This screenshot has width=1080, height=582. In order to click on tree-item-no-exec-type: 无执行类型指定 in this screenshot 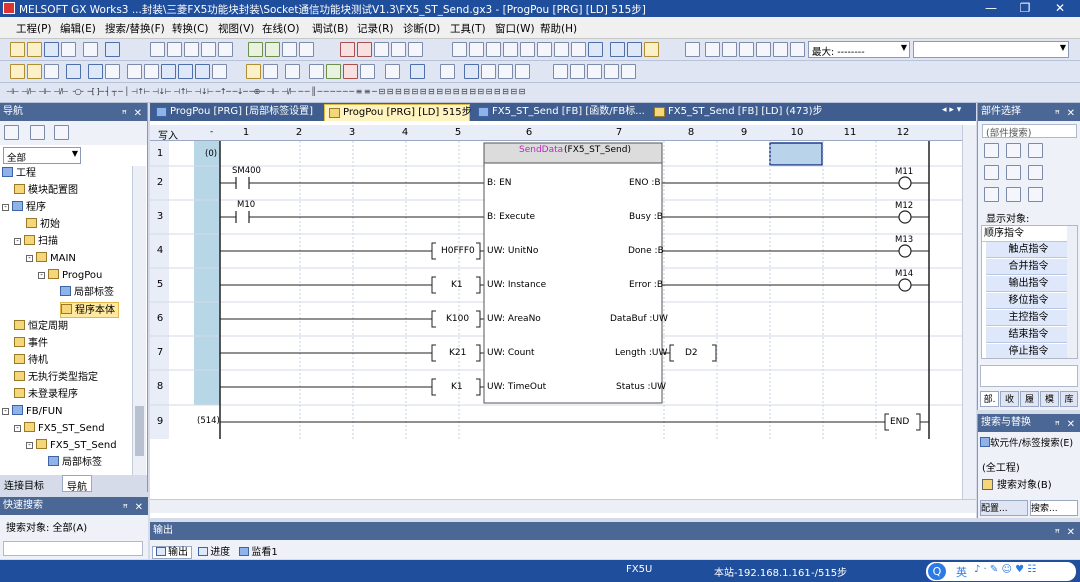, I will do `click(56, 378)`.